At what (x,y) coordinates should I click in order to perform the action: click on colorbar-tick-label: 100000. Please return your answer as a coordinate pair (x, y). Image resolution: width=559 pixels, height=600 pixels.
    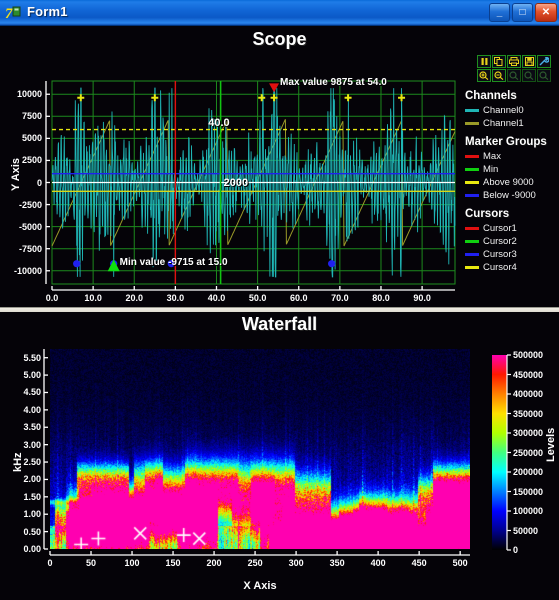
    Looking at the image, I should click on (528, 511).